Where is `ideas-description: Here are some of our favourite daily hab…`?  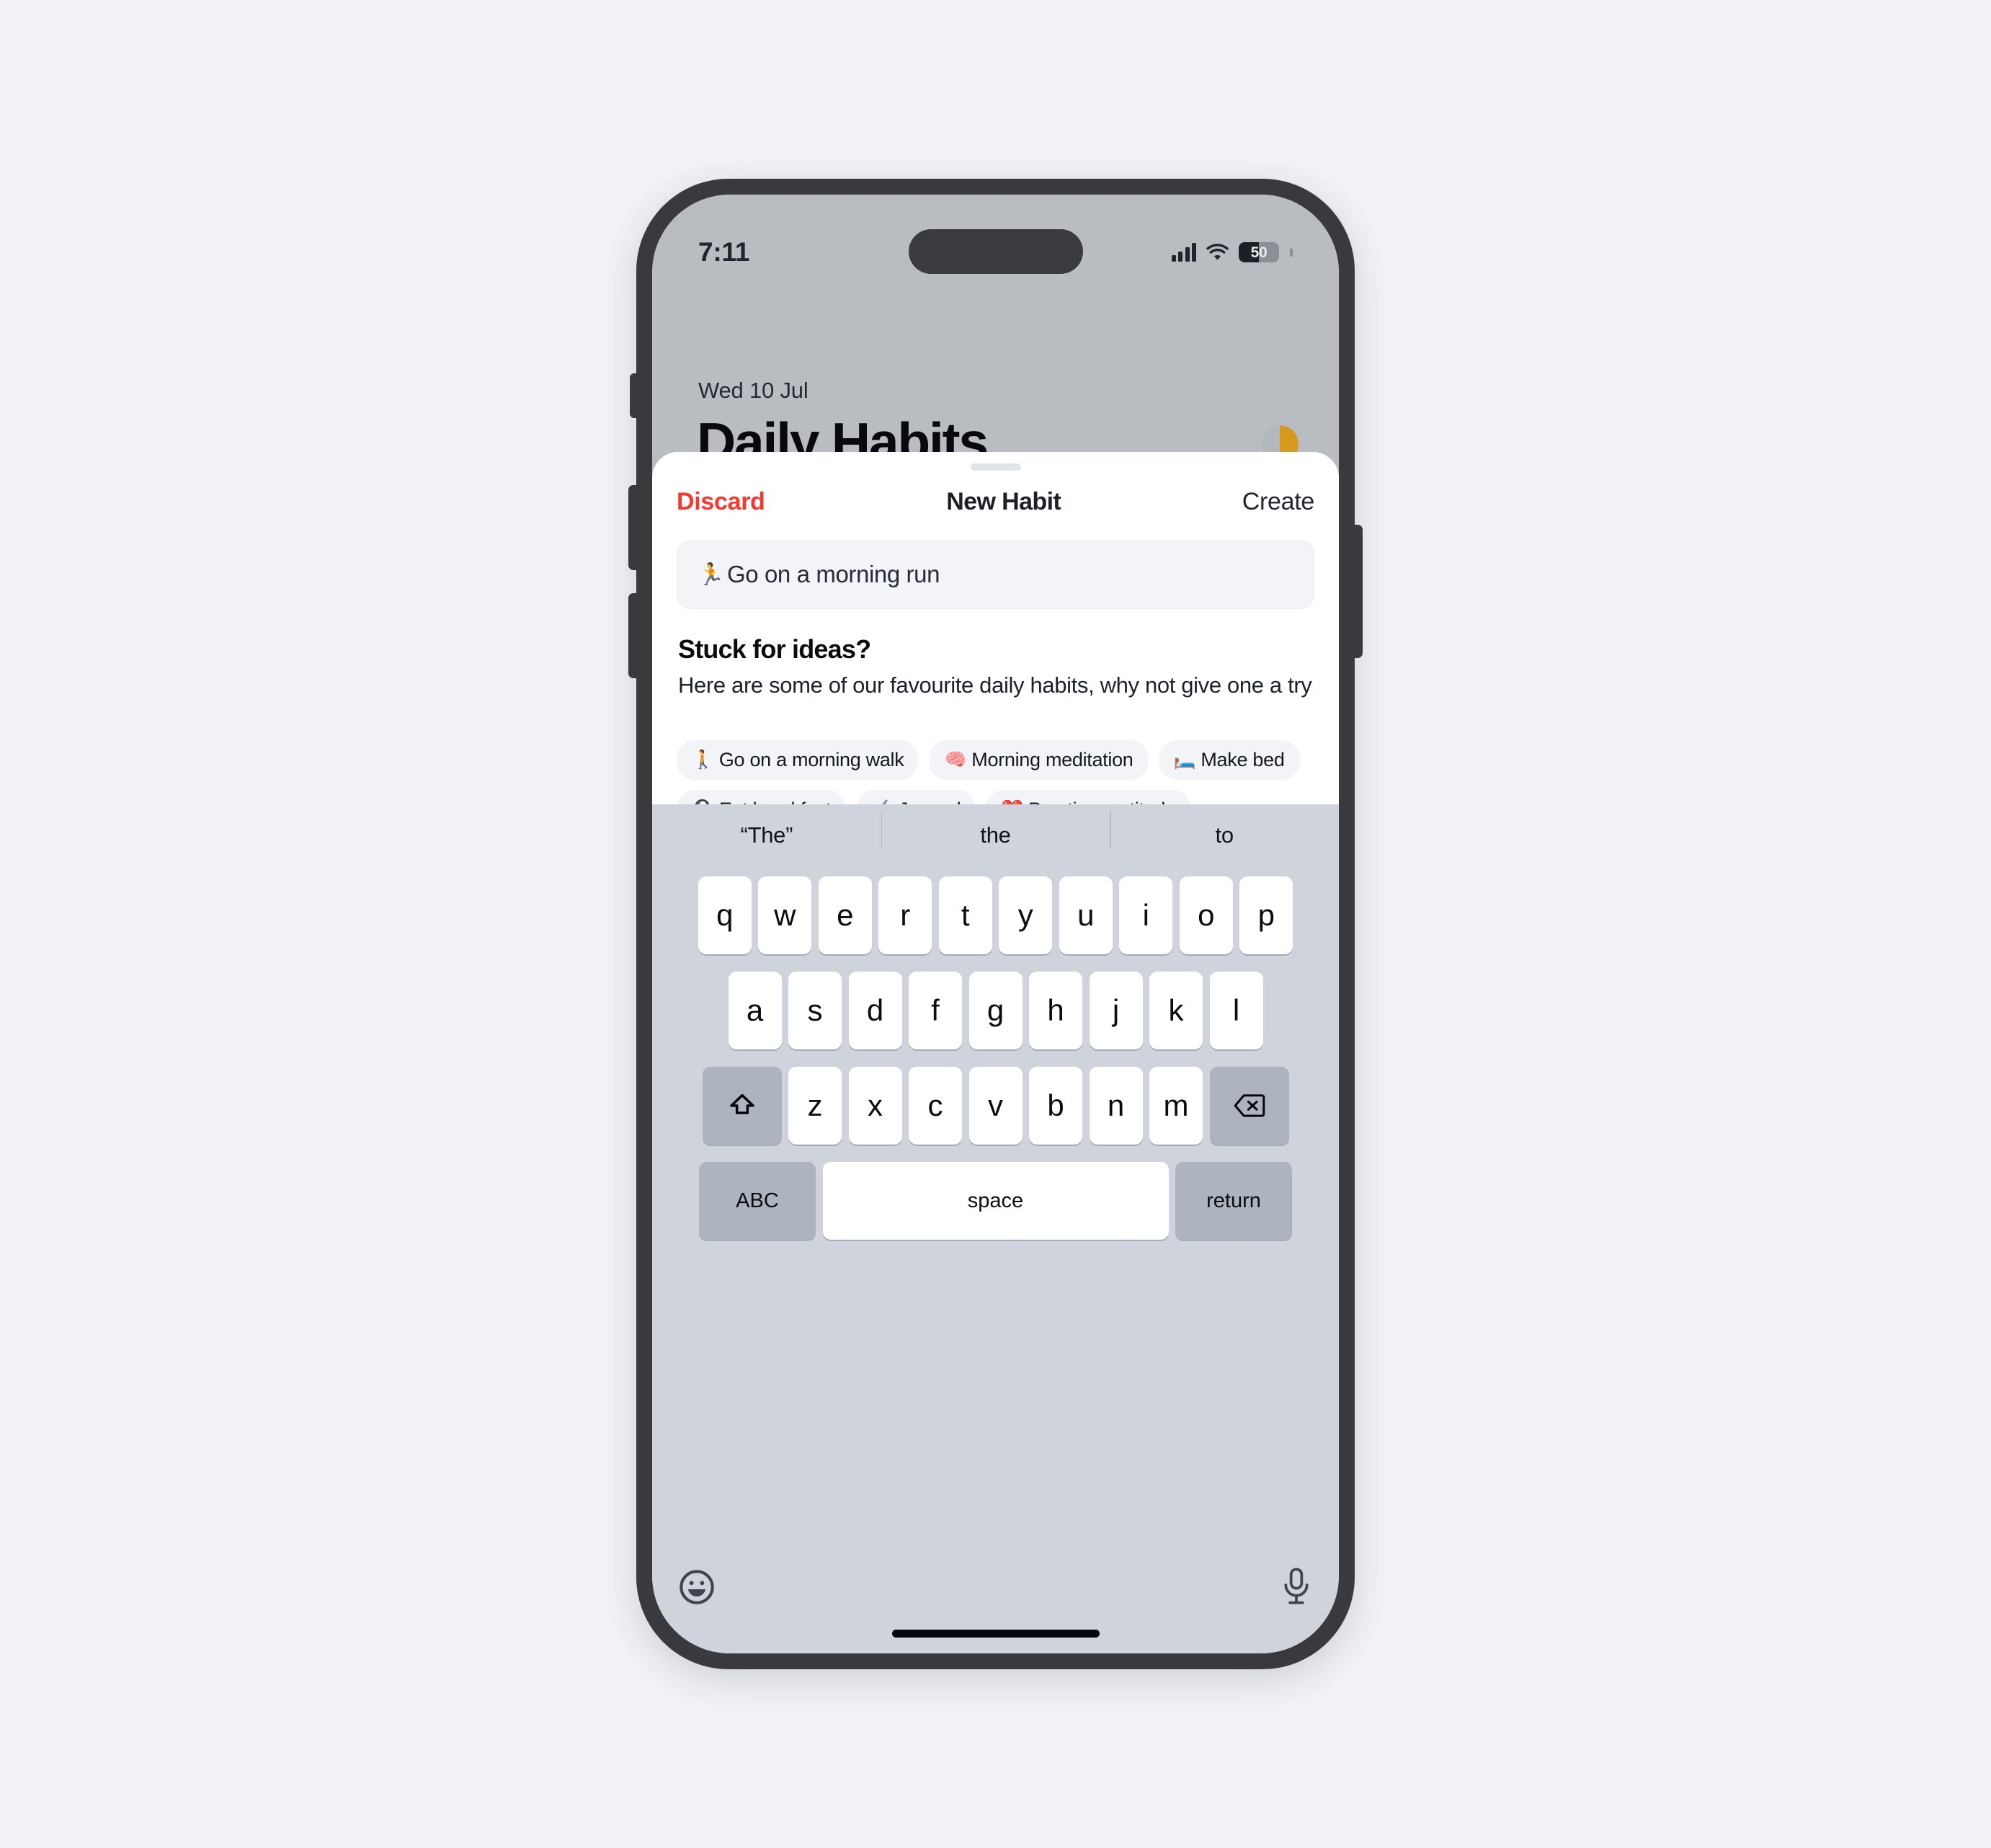
ideas-description: Here are some of our favourite daily hab… is located at coordinates (995, 685).